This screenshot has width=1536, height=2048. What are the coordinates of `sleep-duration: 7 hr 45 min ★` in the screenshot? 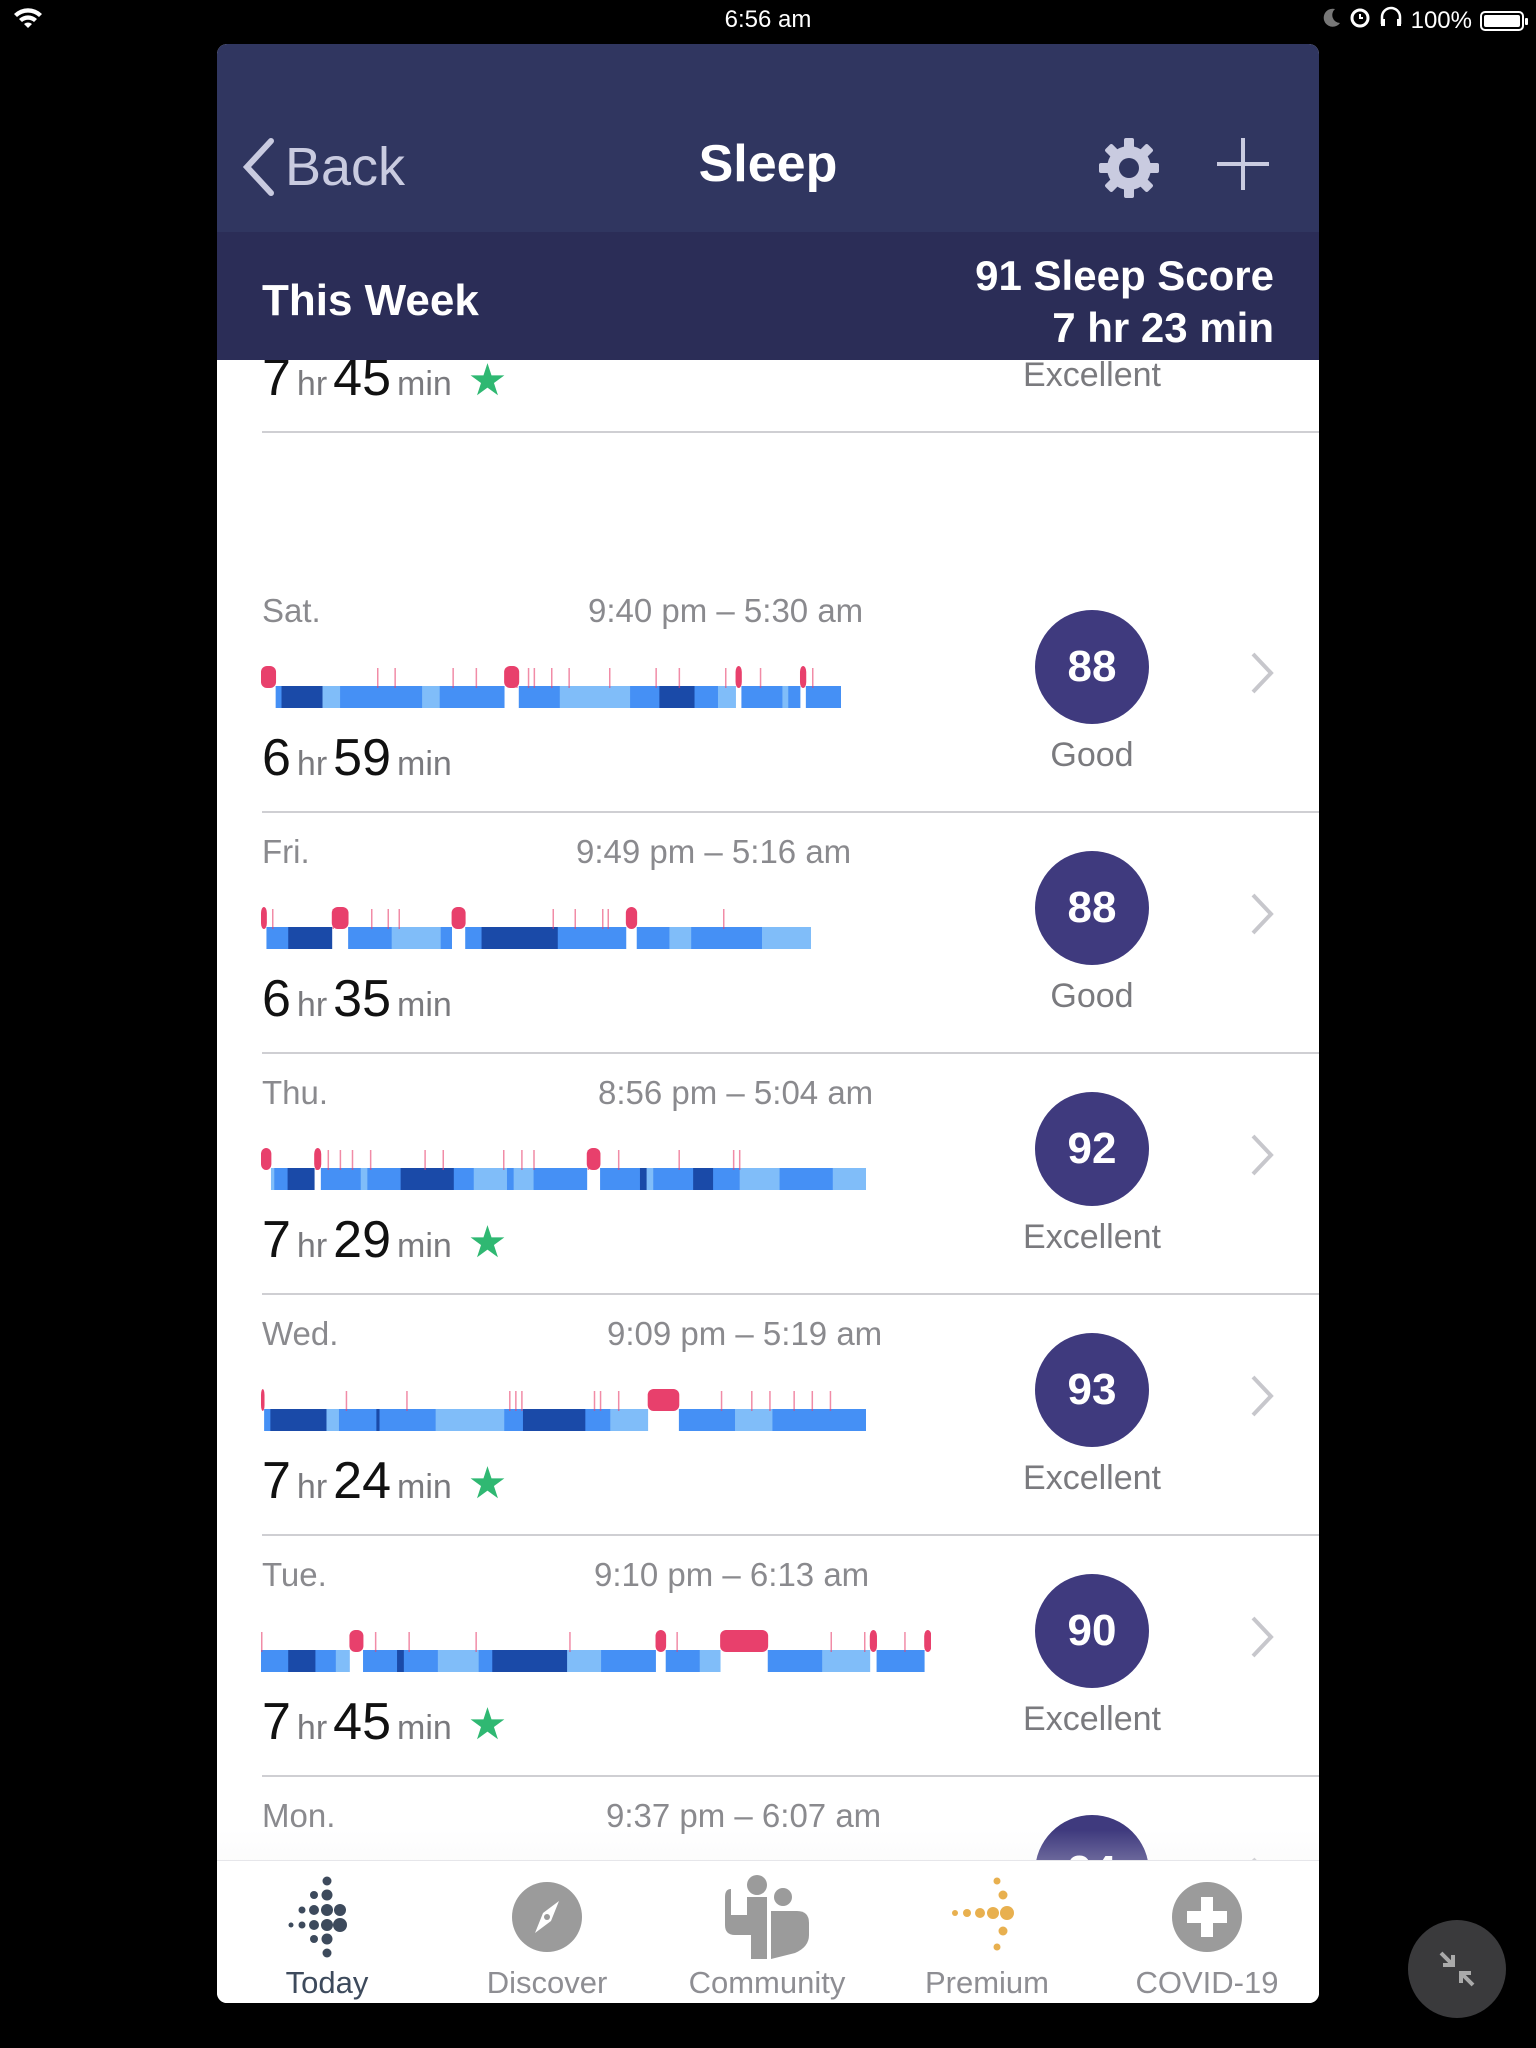 It's located at (384, 1722).